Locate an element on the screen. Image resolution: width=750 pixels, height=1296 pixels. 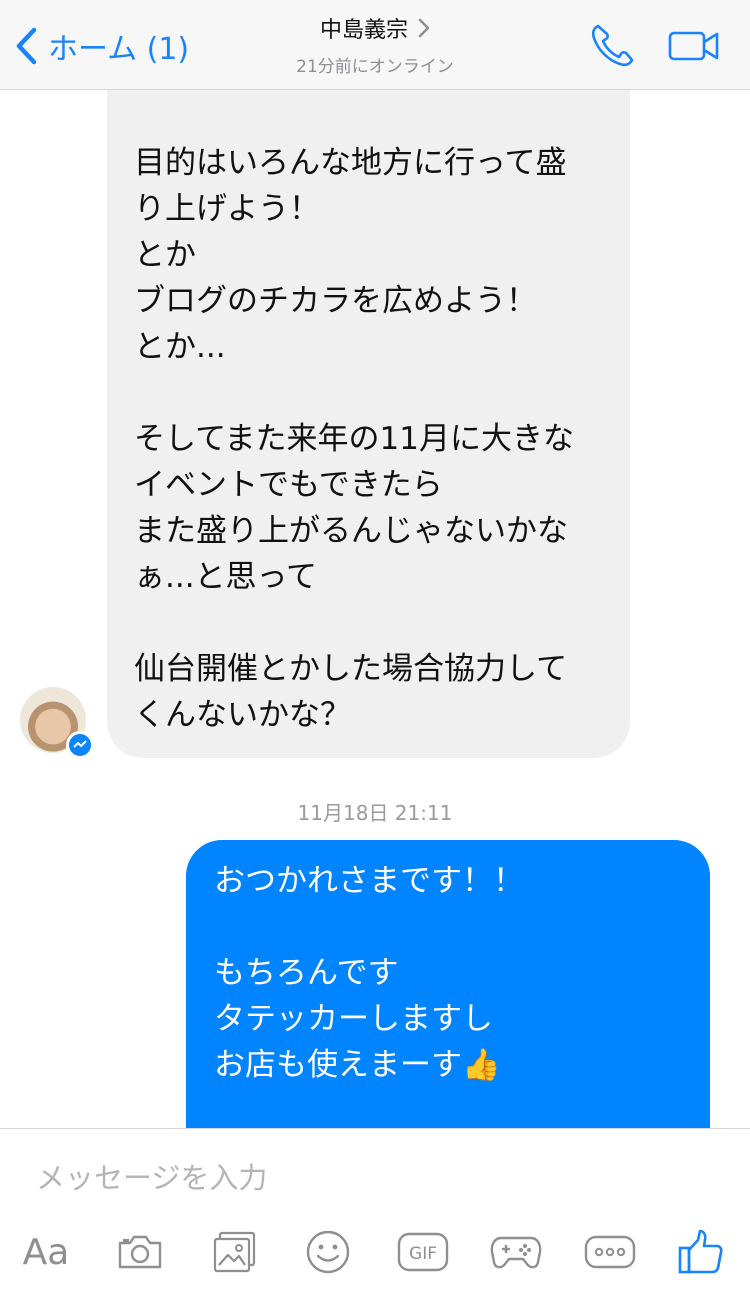
camera-icon is located at coordinates (140, 1252).